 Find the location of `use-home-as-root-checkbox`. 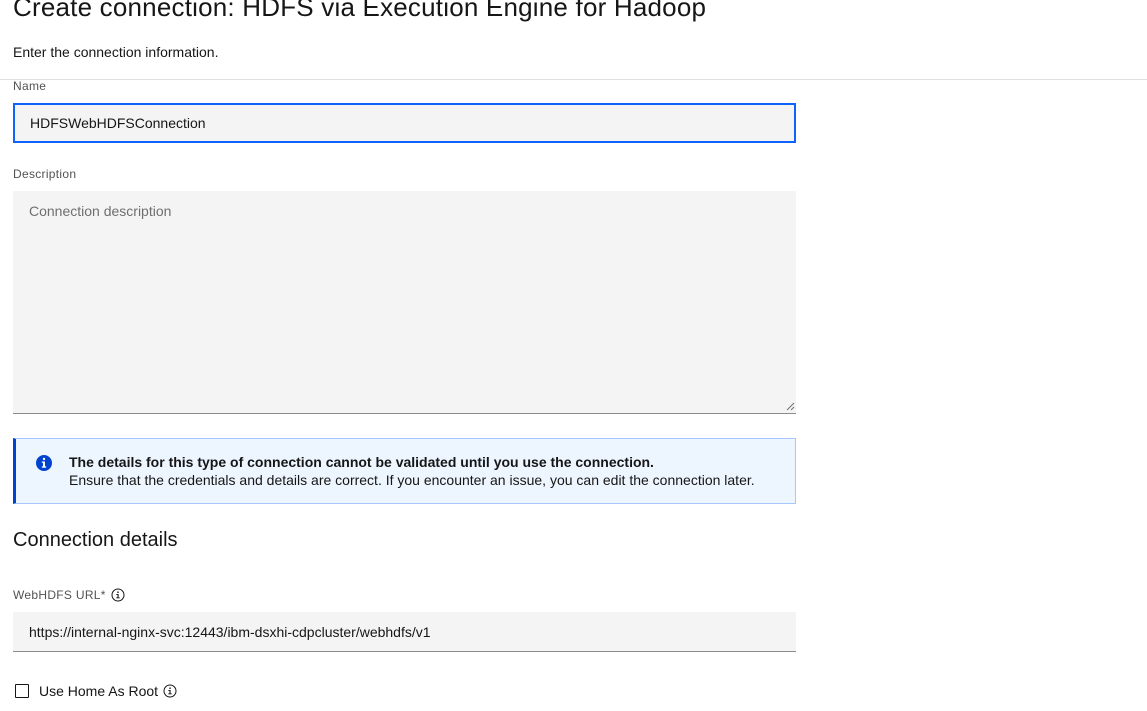

use-home-as-root-checkbox is located at coordinates (22, 691).